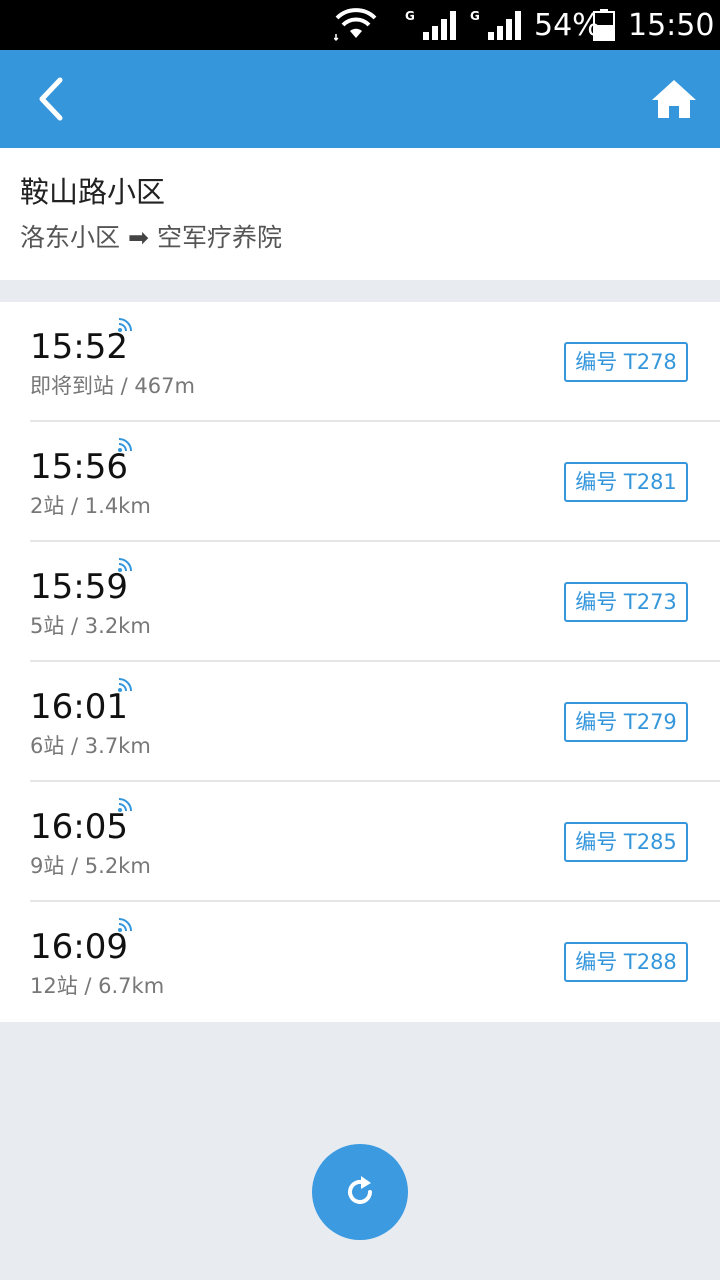 Image resolution: width=720 pixels, height=1280 pixels. Describe the element at coordinates (360, 722) in the screenshot. I see `list-item: 16:01 6站 / 3.7km 编号 T279` at that location.